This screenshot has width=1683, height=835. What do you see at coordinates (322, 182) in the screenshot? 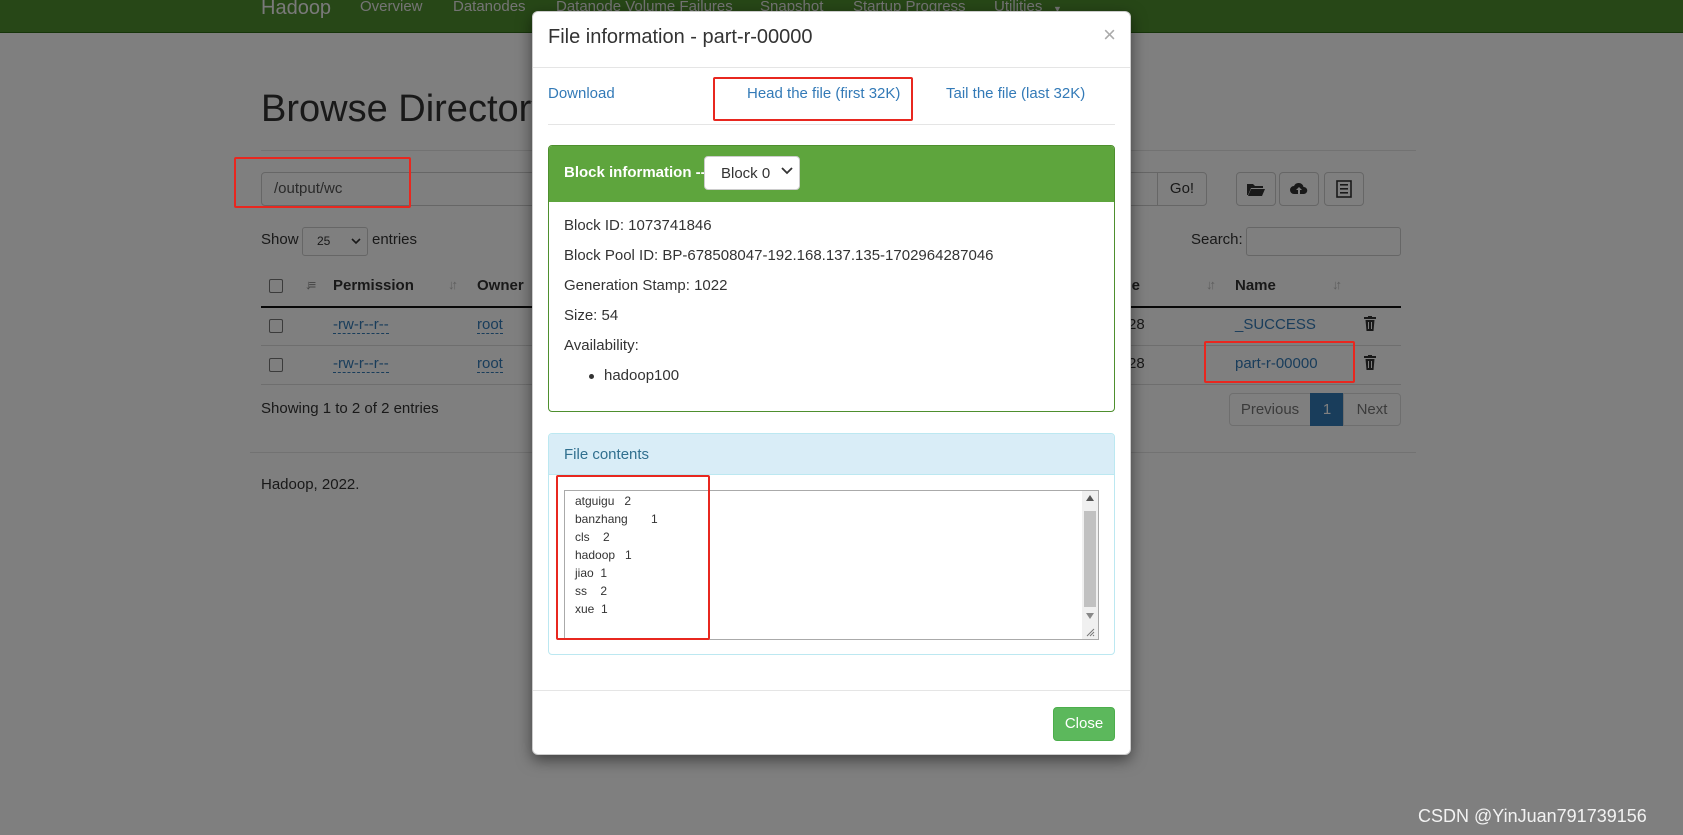
I see `annotation-box-path` at bounding box center [322, 182].